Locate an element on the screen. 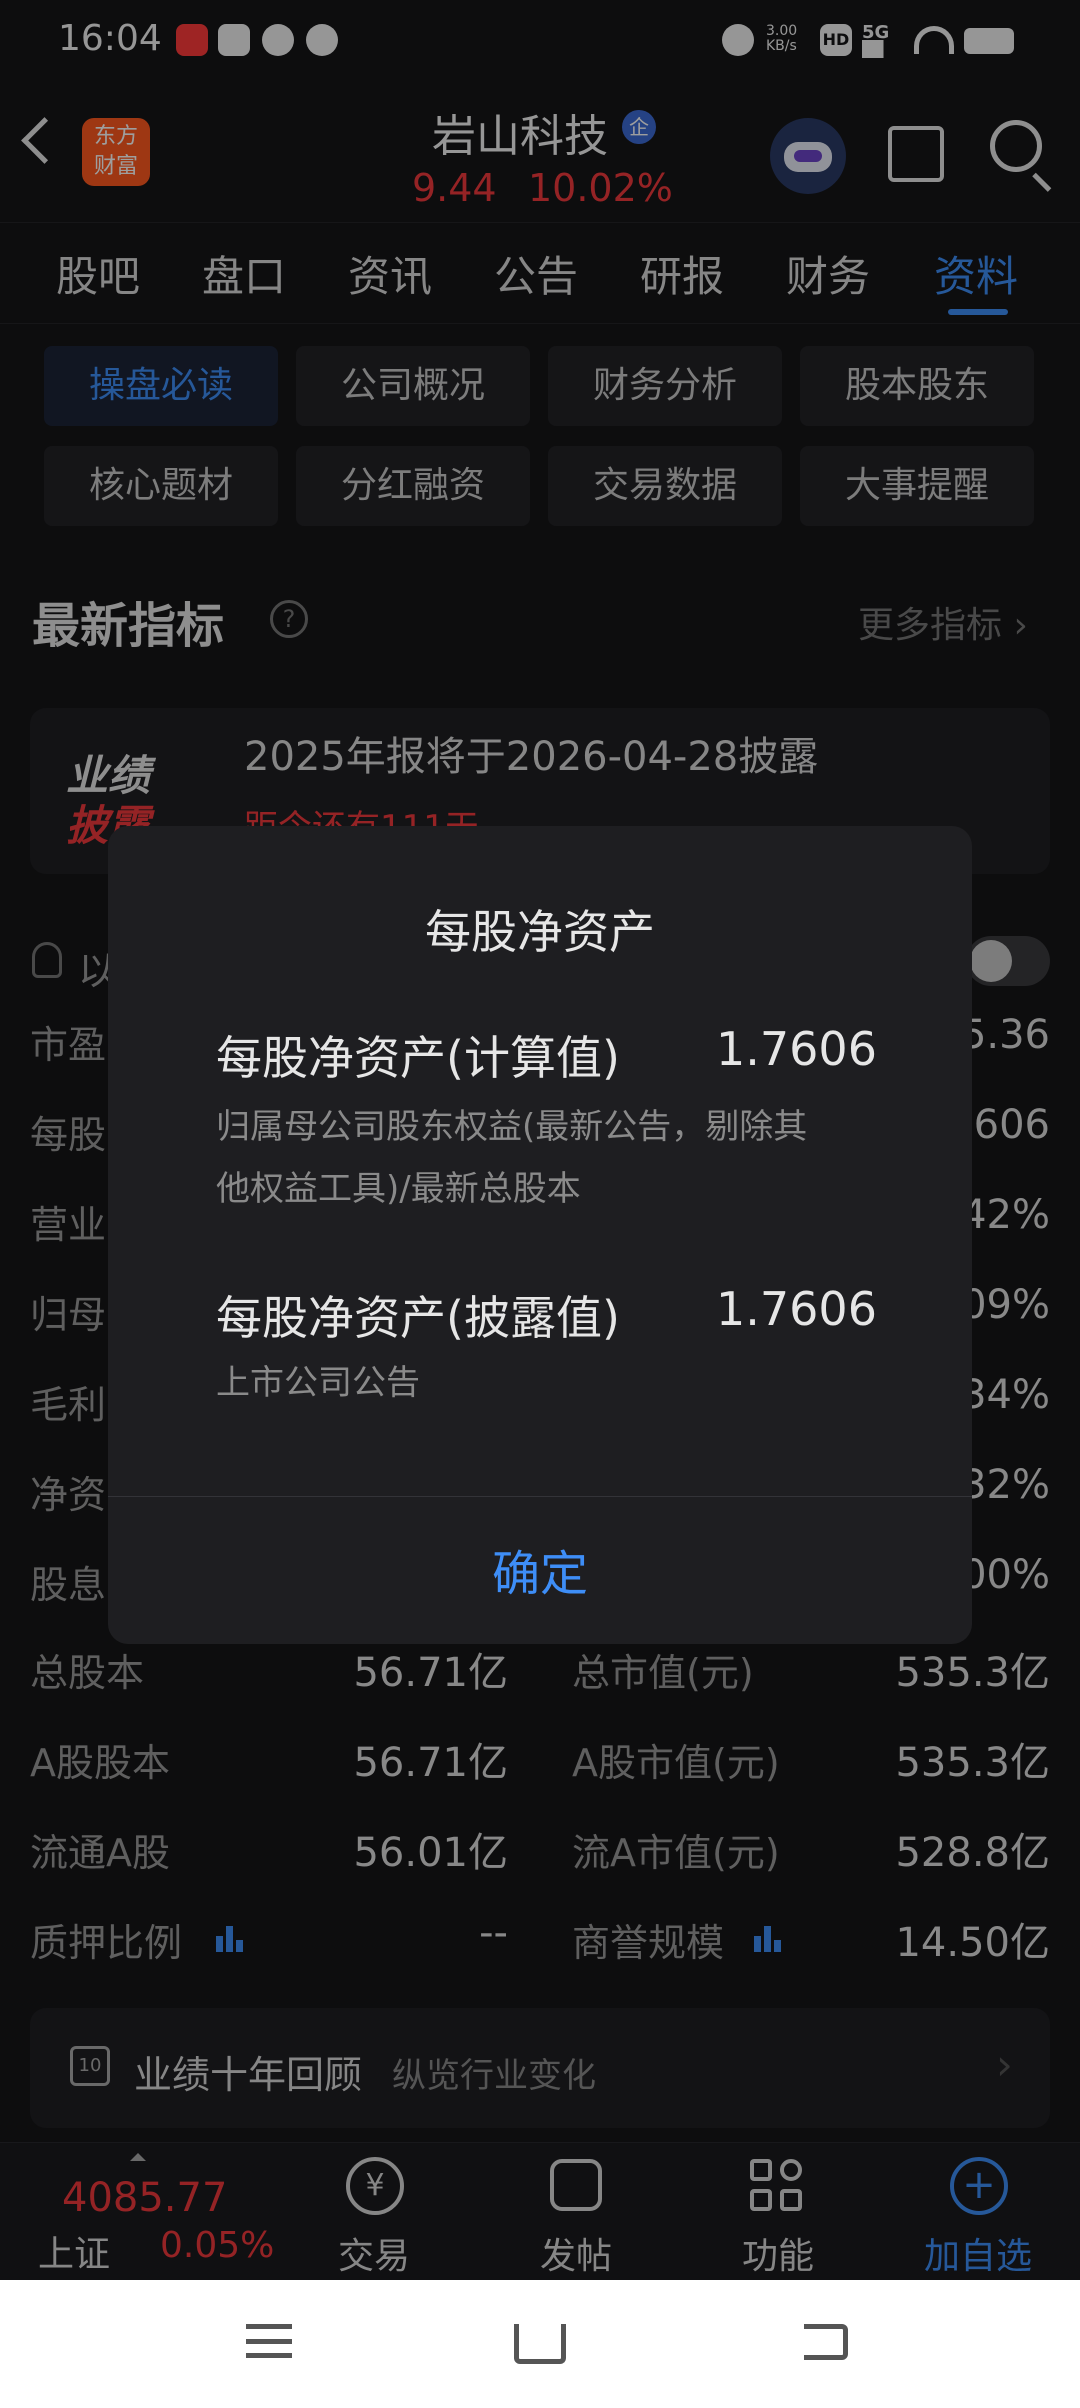 The image size is (1080, 2408). system-nav-bar is located at coordinates (540, 2344).